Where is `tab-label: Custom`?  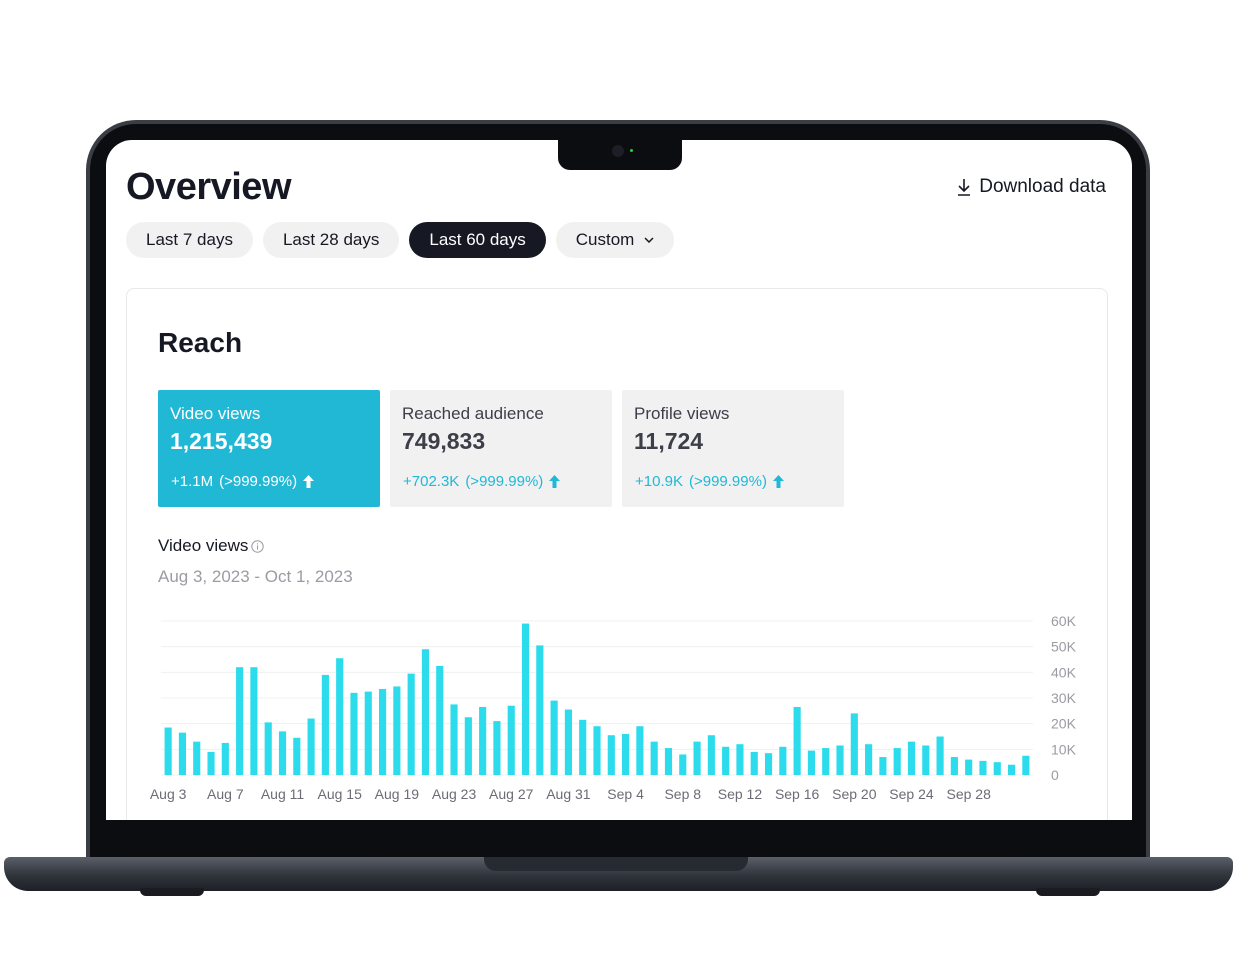
tab-label: Custom is located at coordinates (605, 239).